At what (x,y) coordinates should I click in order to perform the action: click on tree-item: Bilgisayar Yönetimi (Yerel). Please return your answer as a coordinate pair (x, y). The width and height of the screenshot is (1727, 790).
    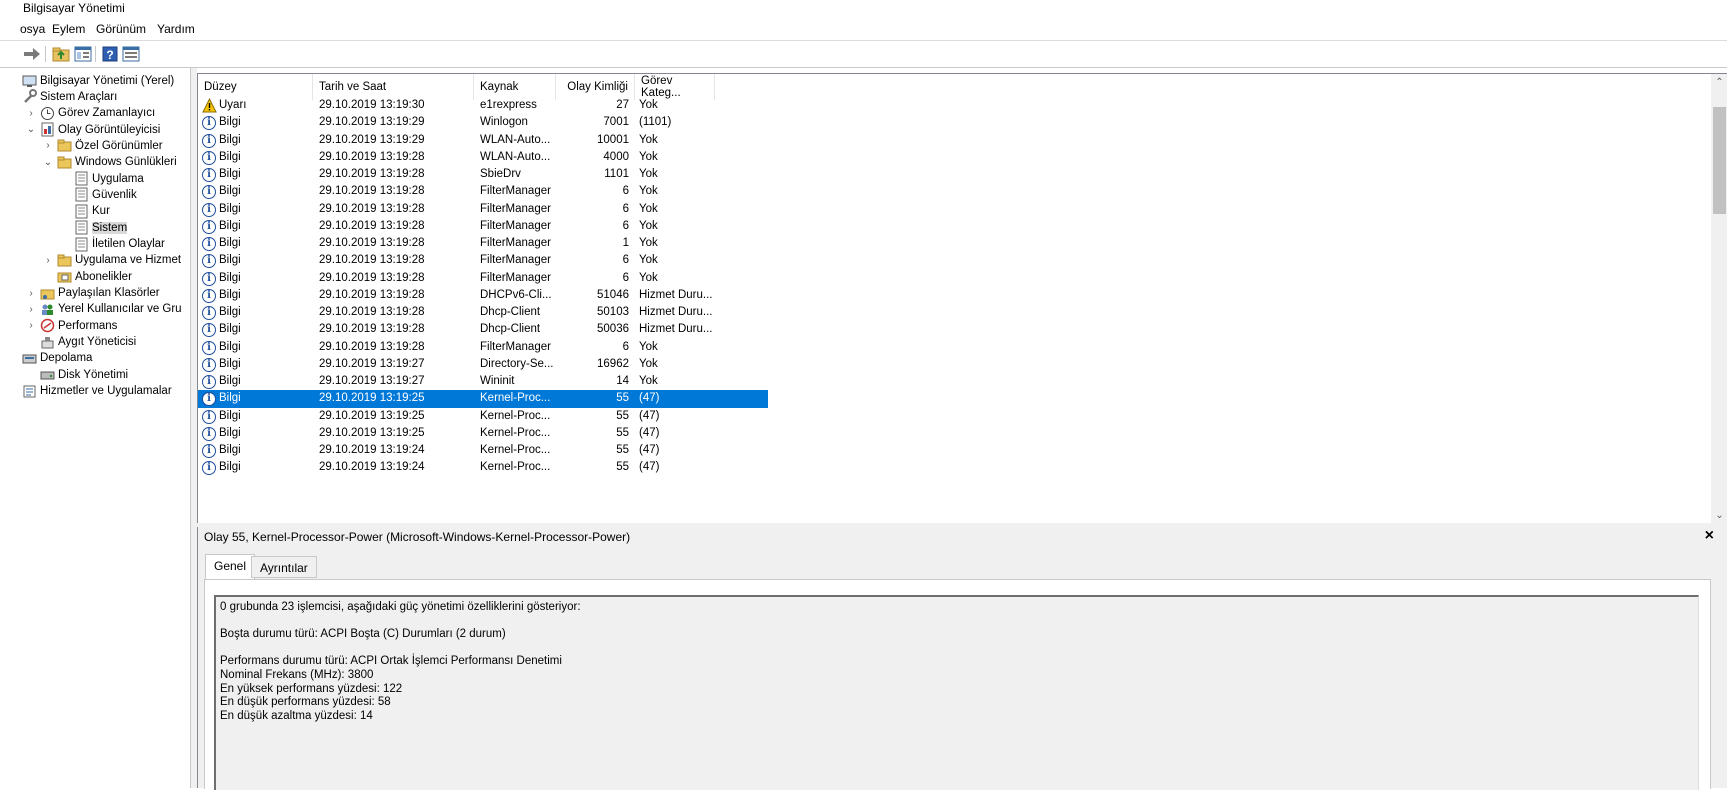
    Looking at the image, I should click on (98, 80).